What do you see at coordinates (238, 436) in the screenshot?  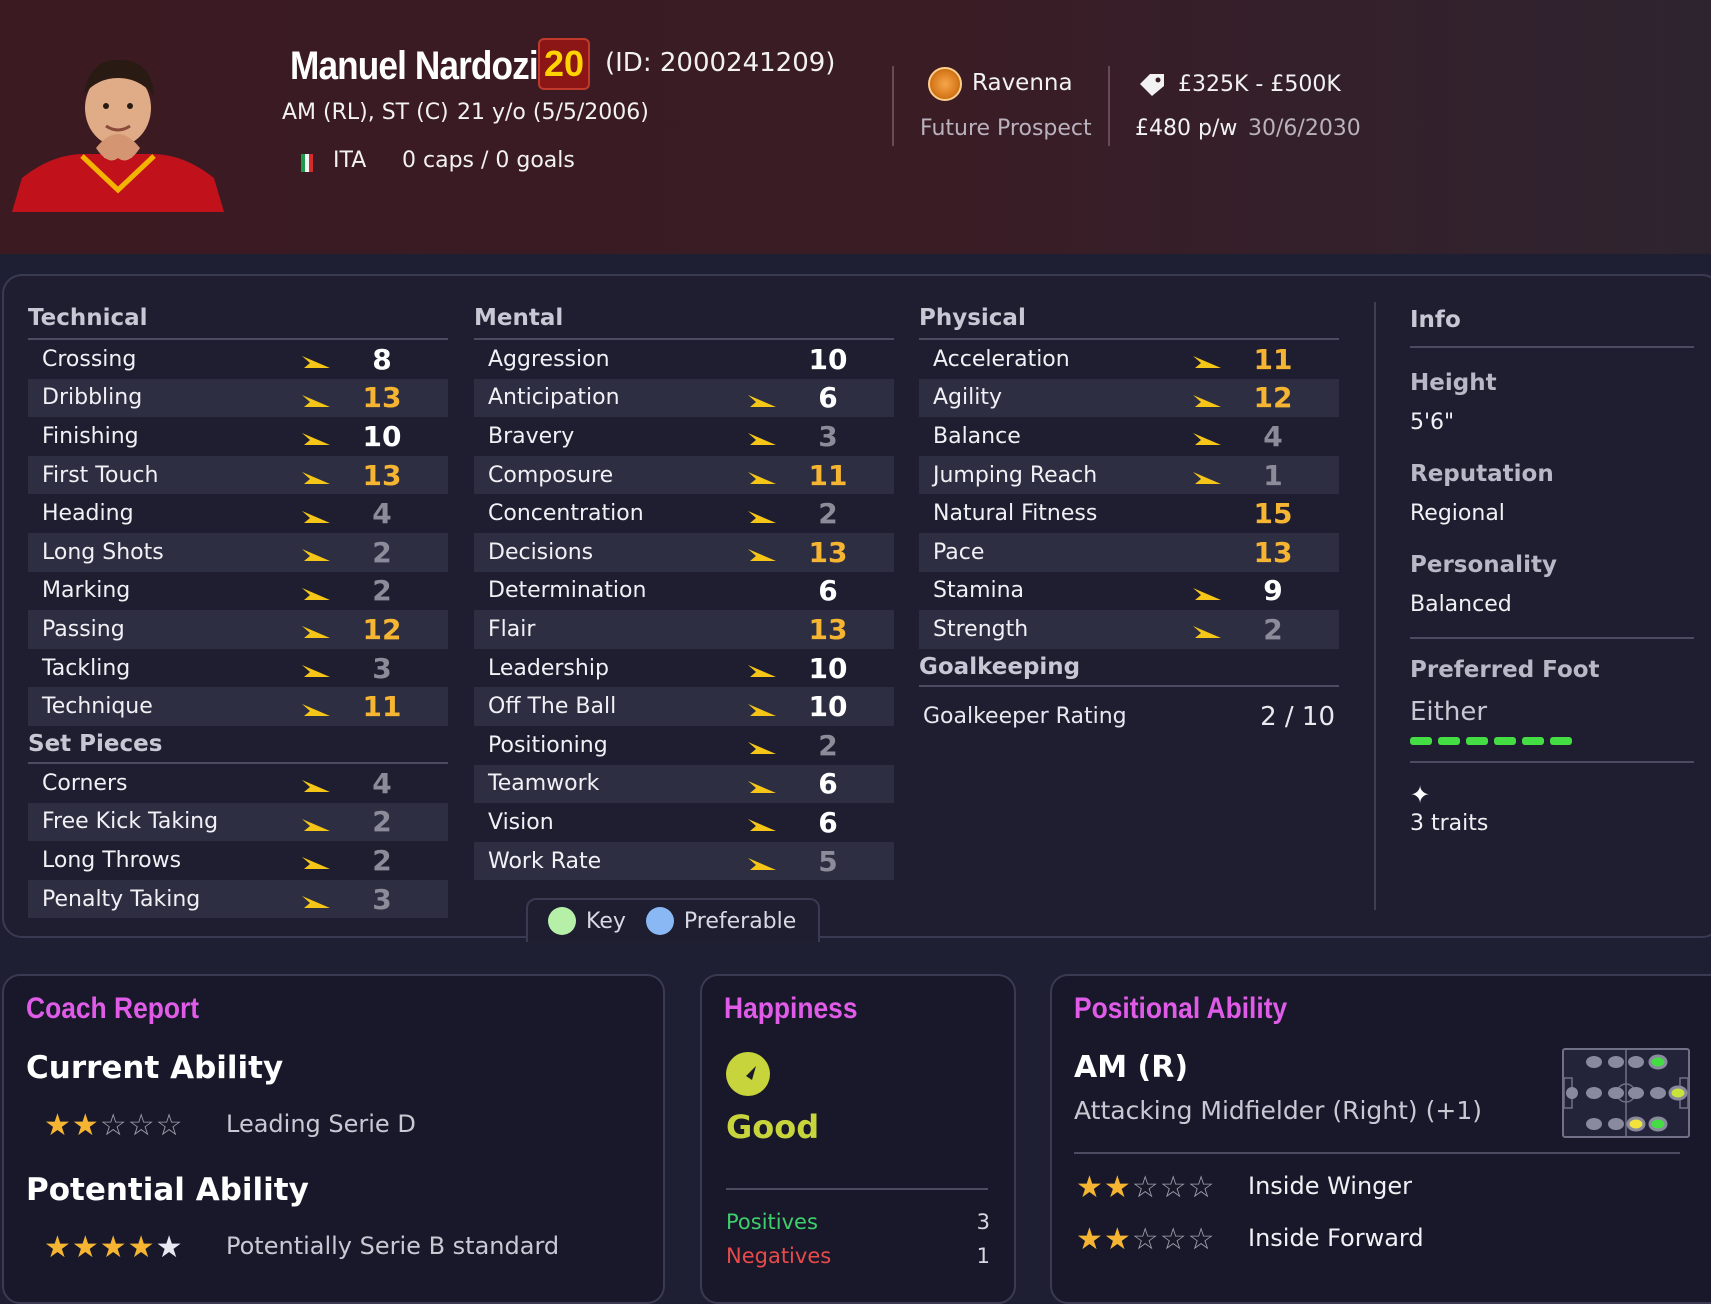 I see `attribute-row: Finishing 10` at bounding box center [238, 436].